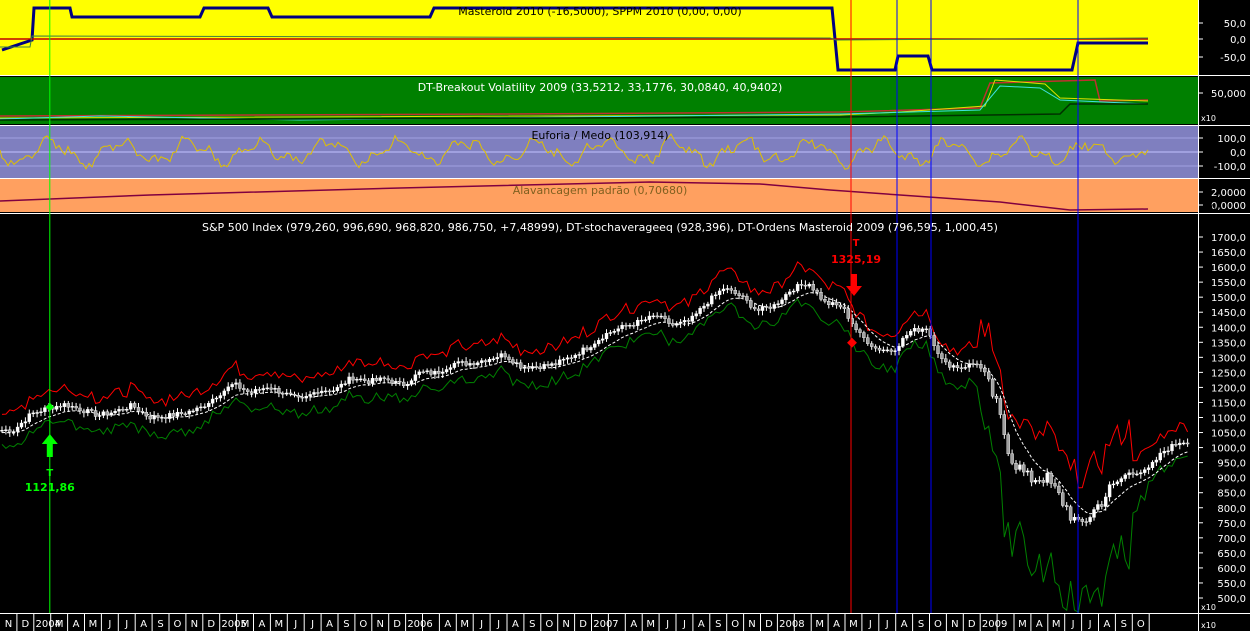 The height and width of the screenshot is (631, 1250). Describe the element at coordinates (1208, 625) in the screenshot. I see `time-scale-label: x10` at that location.